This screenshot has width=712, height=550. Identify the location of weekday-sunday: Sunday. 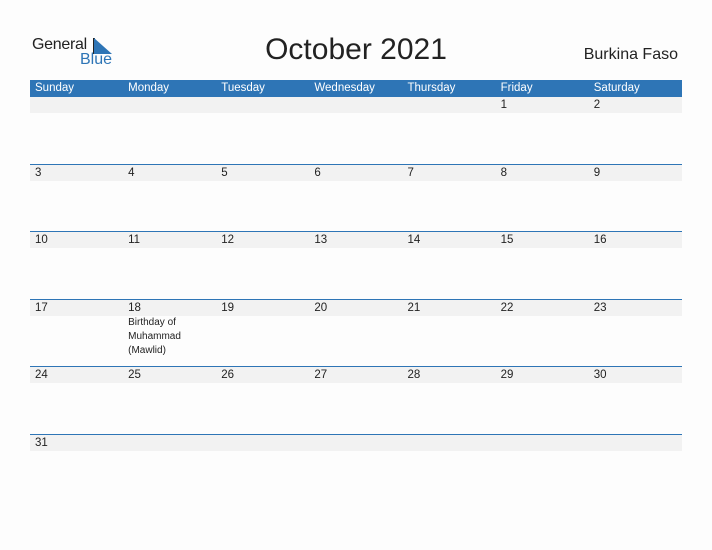
(55, 88).